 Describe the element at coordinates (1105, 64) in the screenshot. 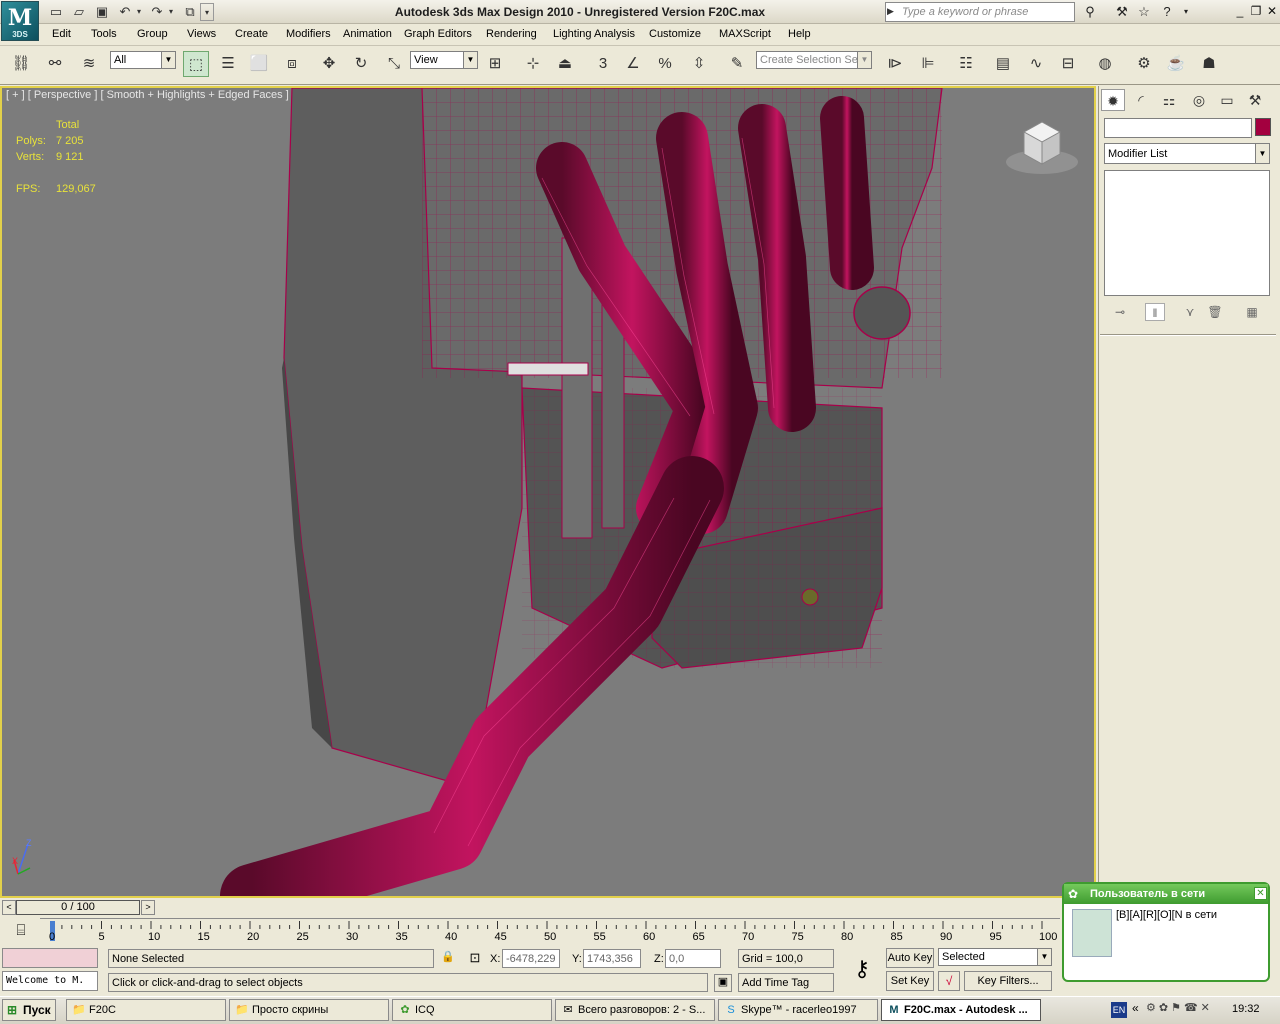

I see `material-editor-icon: ◍` at that location.